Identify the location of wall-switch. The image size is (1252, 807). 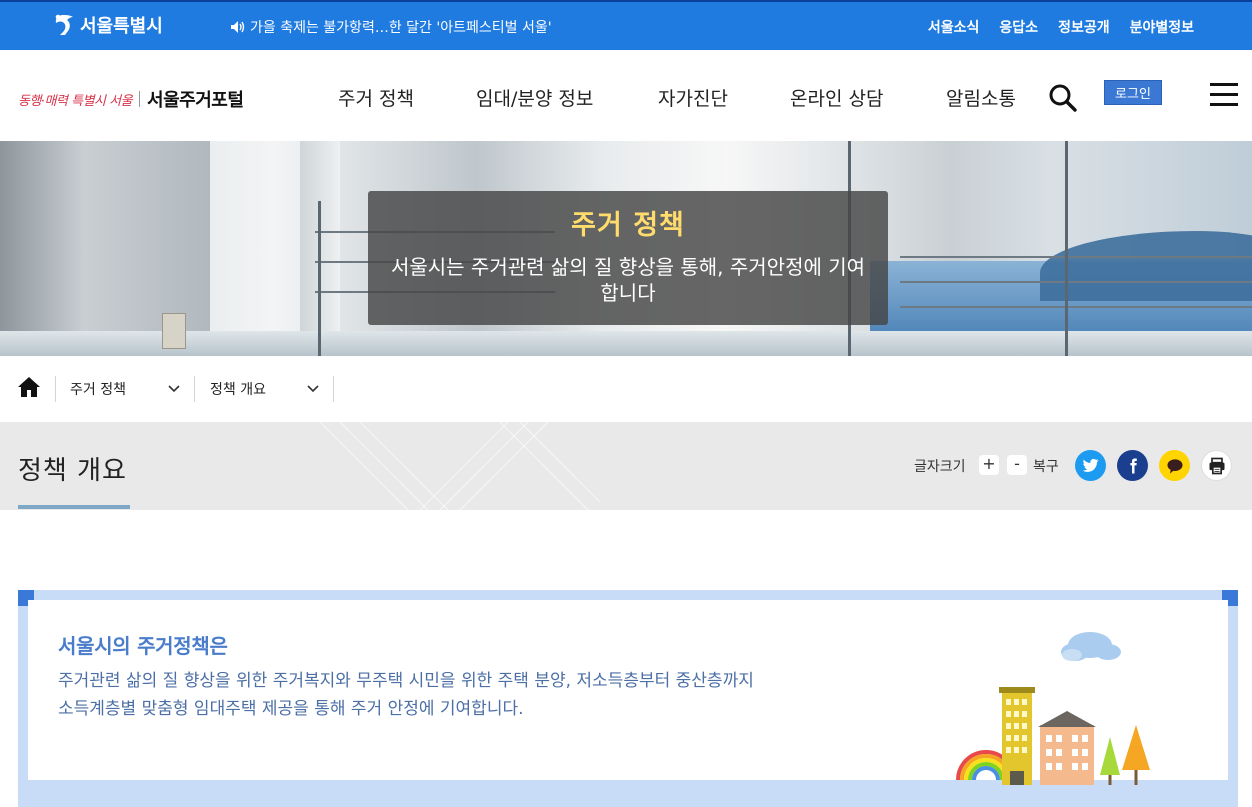
(174, 331).